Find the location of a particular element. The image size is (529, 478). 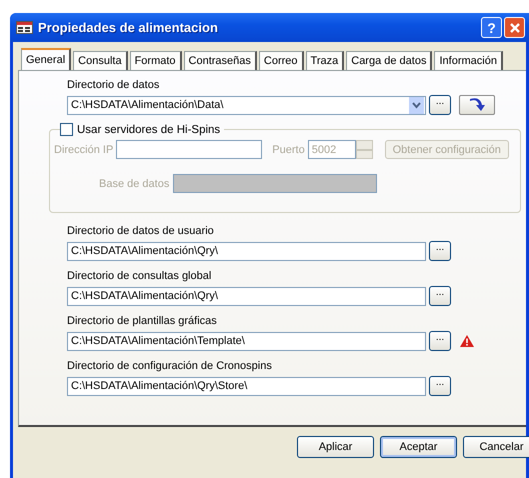

dialog-button: Cancelar is located at coordinates (496, 447).